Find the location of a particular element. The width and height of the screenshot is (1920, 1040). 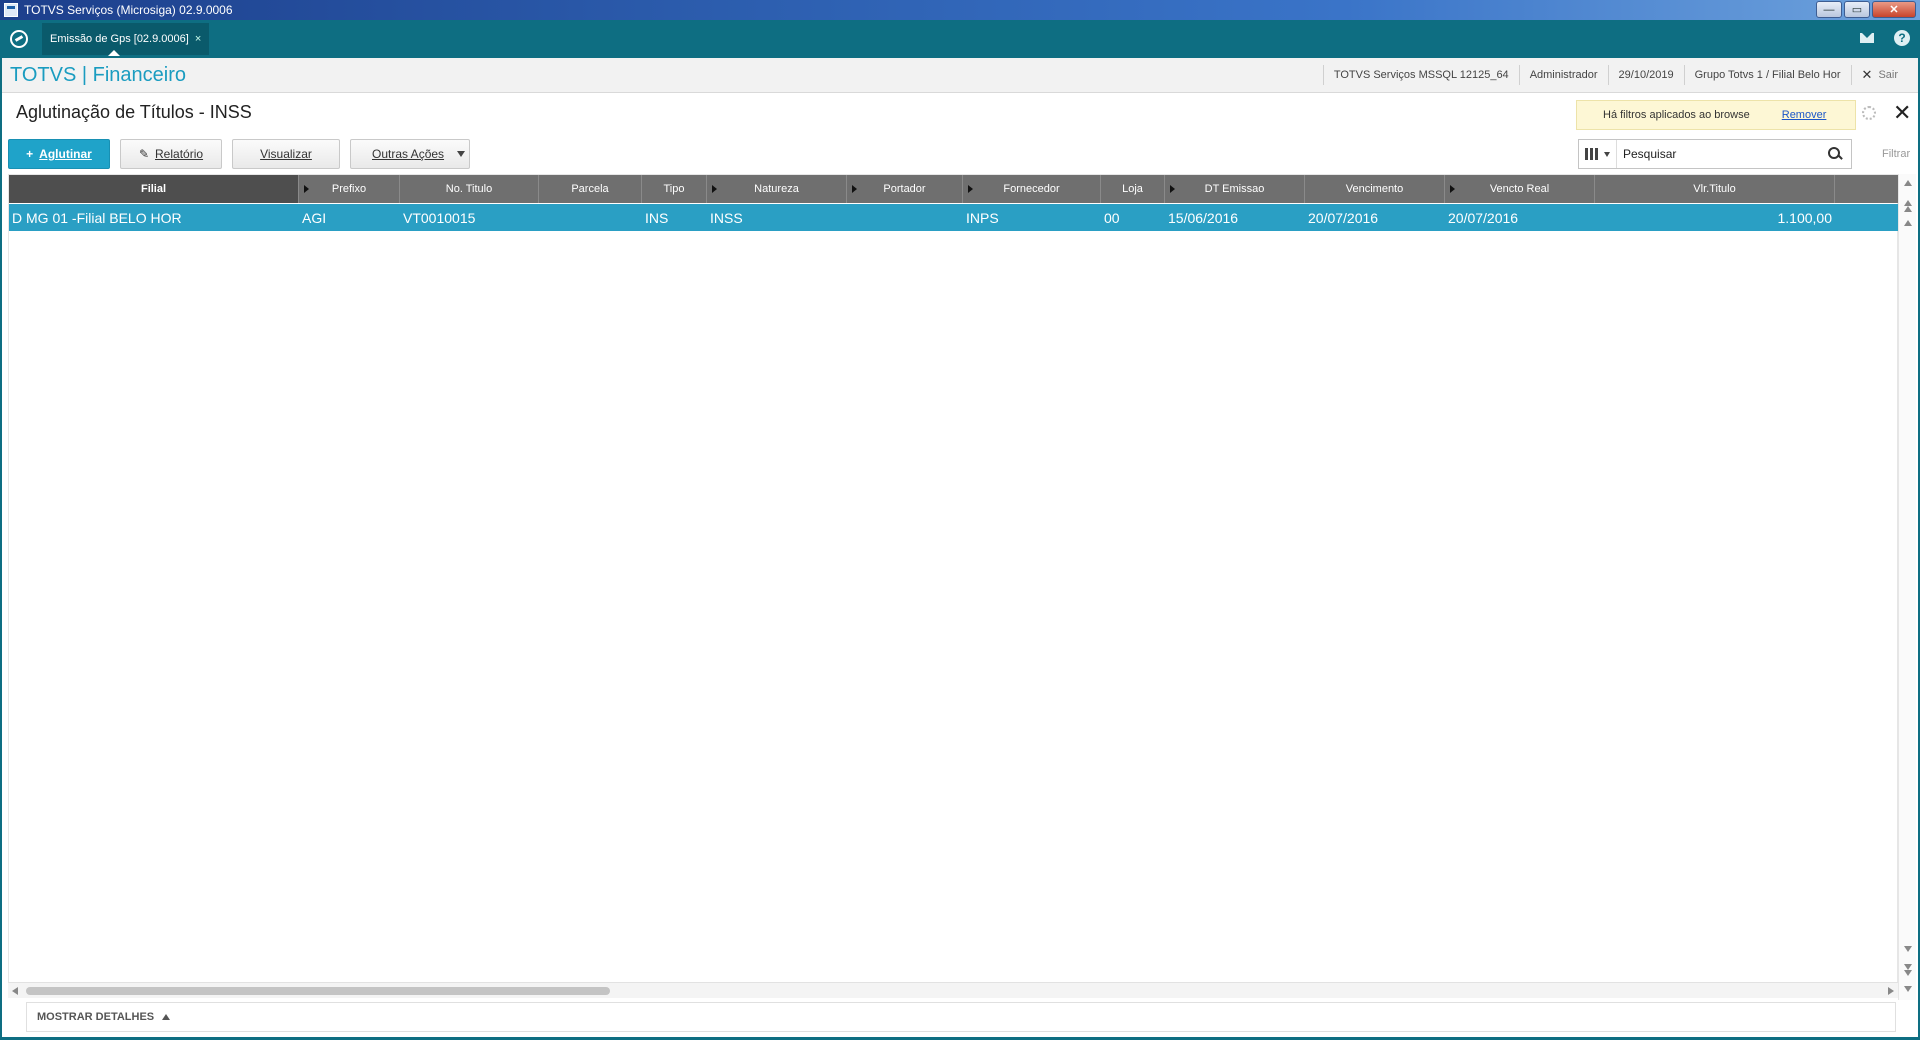

search-box is located at coordinates (1715, 154).